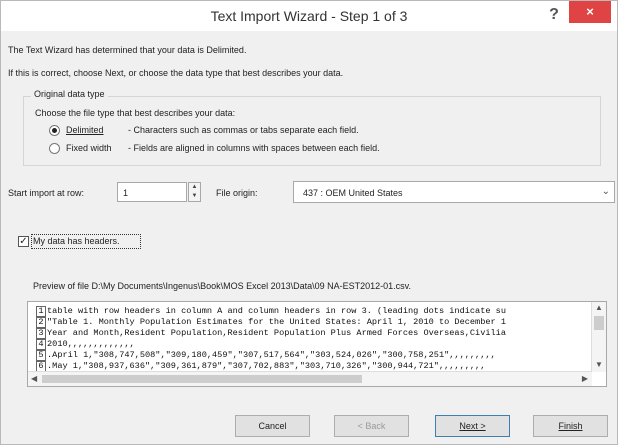 This screenshot has height=445, width=618. Describe the element at coordinates (599, 323) in the screenshot. I see `vertical-scroll-thumb` at that location.